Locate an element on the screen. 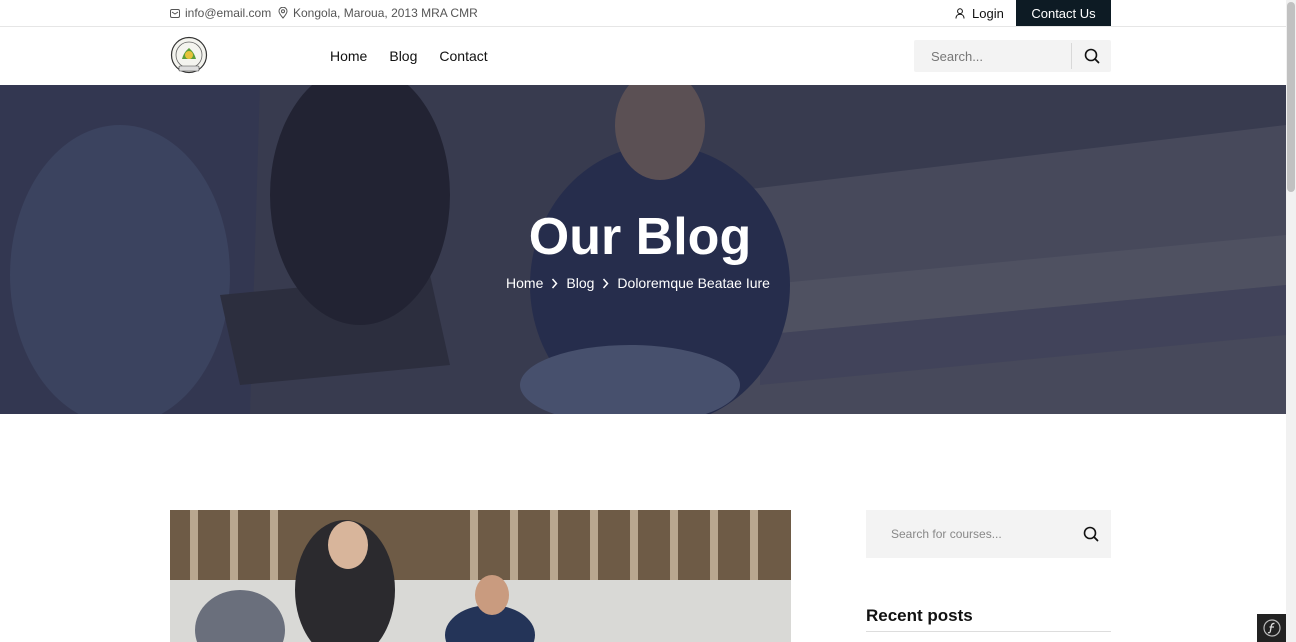 Image resolution: width=1296 pixels, height=642 pixels. breadcrumb: Home Blog Doloremque Beatae Iure is located at coordinates (638, 283).